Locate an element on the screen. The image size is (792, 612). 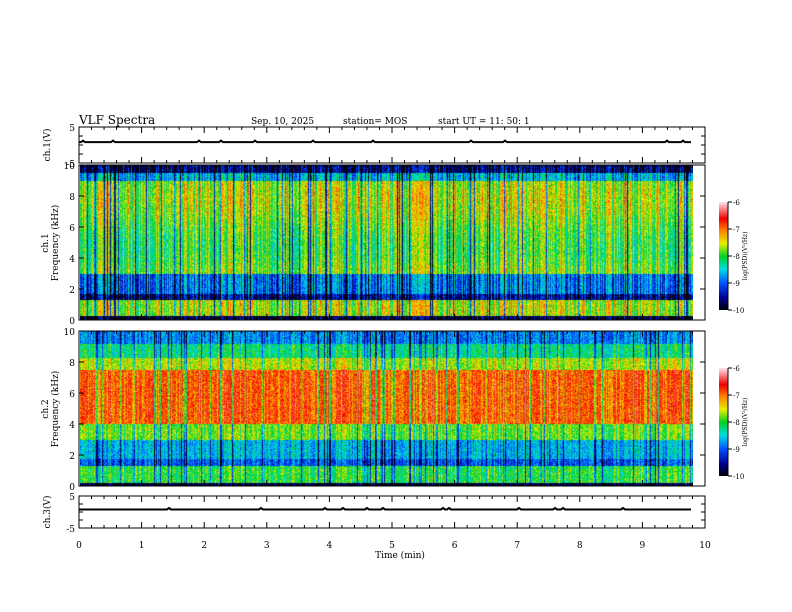
x-tick-label: 8 is located at coordinates (580, 546).